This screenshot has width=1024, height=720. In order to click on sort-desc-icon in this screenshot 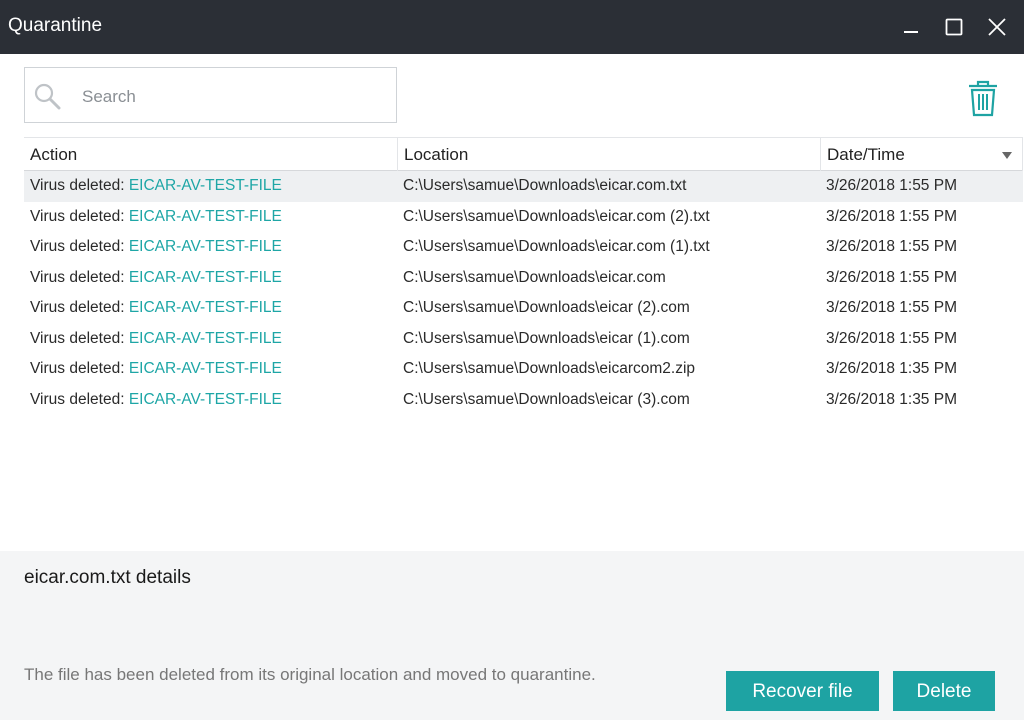, I will do `click(1007, 155)`.